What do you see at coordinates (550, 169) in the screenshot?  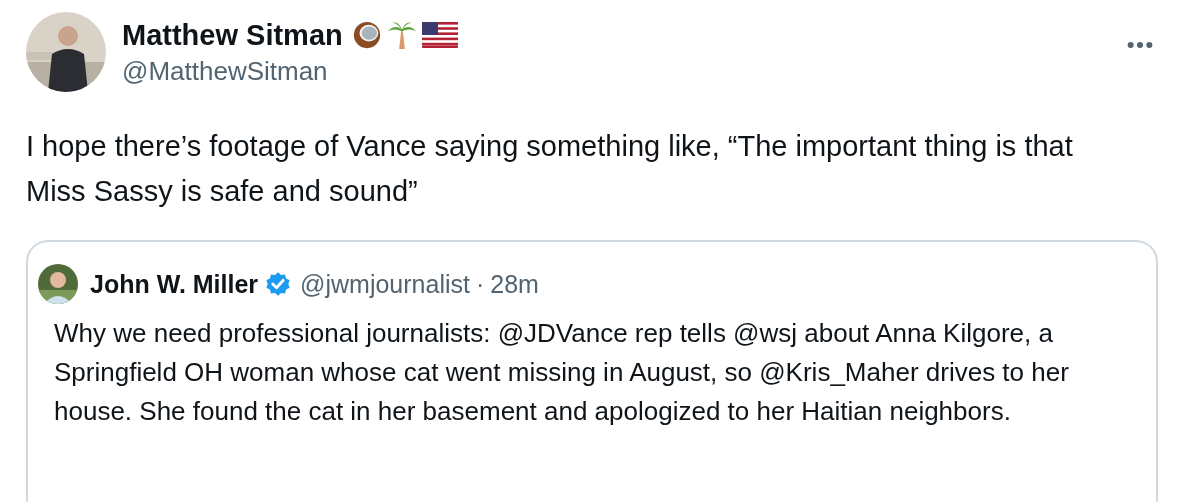 I see `tweet-text: I hope there’s footage of Vance saying something like, “The important thing is that Miss Sassy is safe and sound”` at bounding box center [550, 169].